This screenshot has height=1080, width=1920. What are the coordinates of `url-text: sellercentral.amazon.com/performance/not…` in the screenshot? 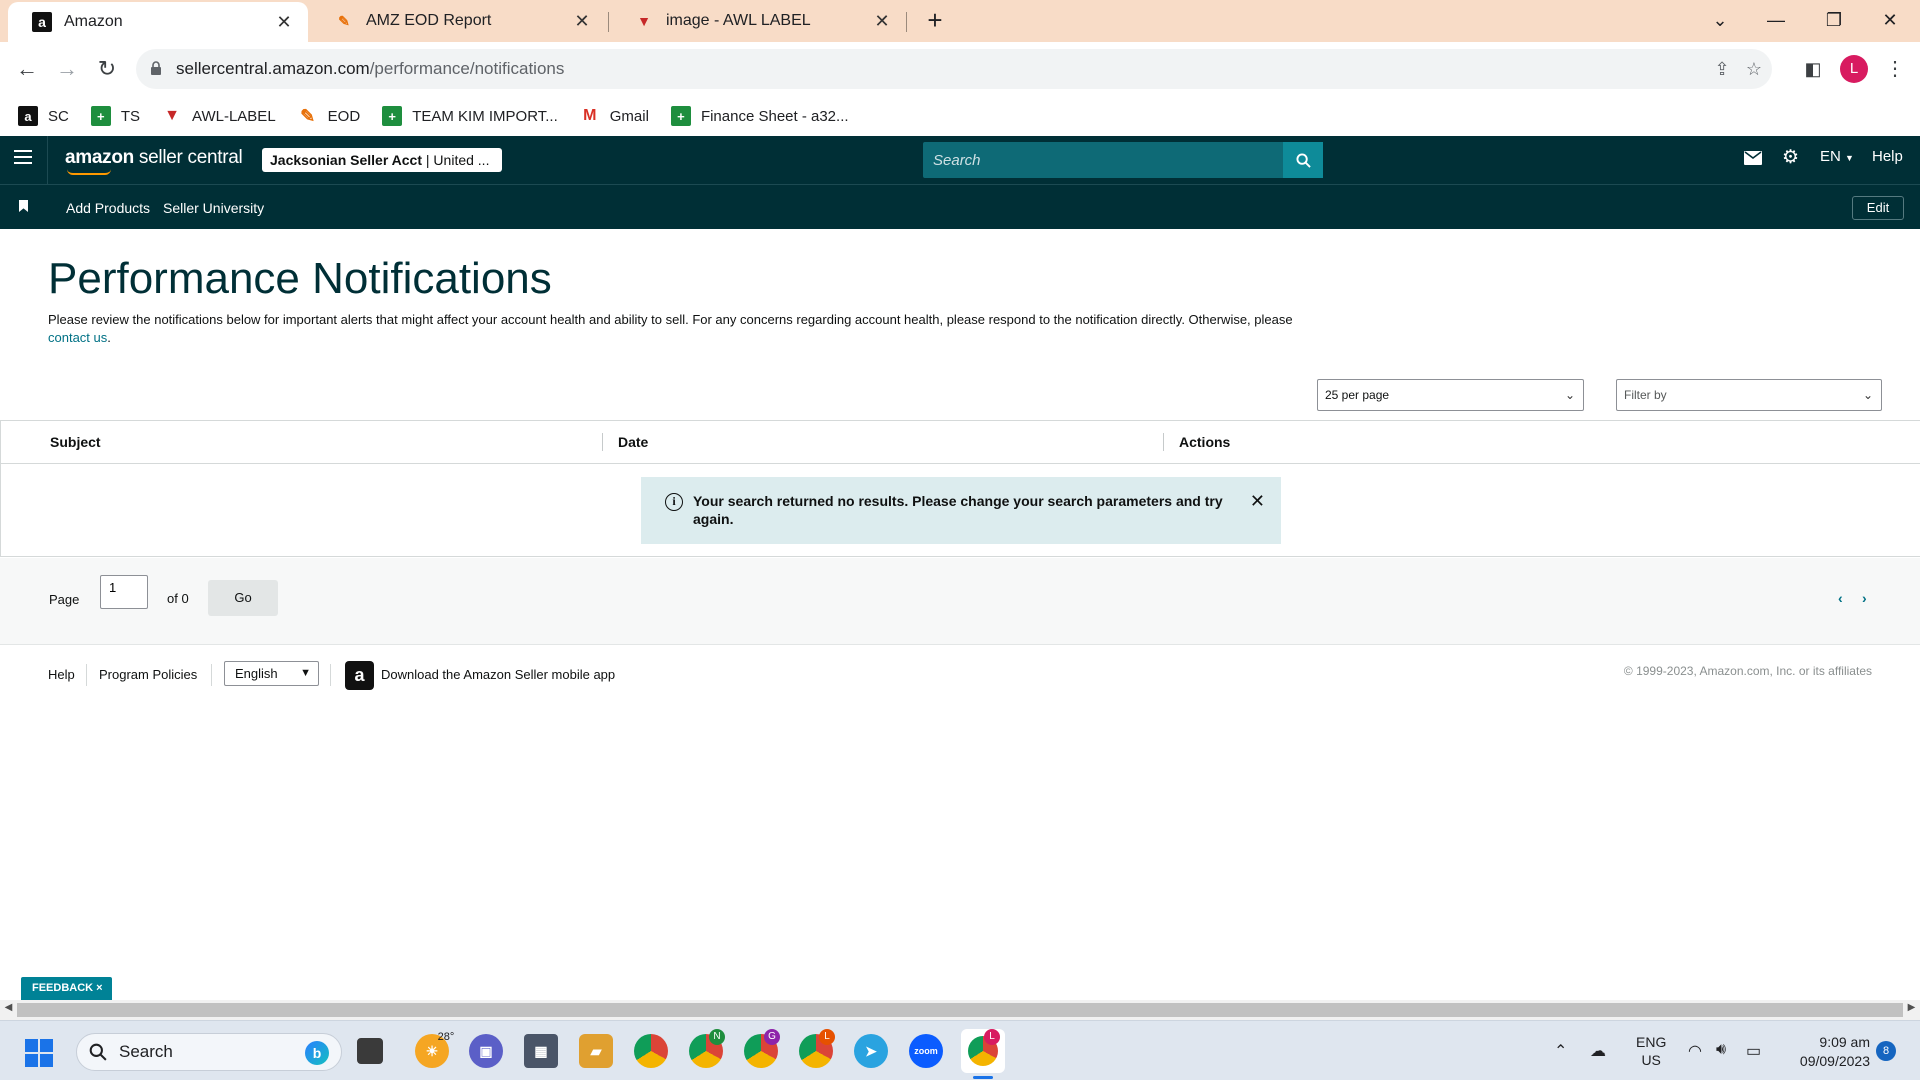 It's located at (370, 69).